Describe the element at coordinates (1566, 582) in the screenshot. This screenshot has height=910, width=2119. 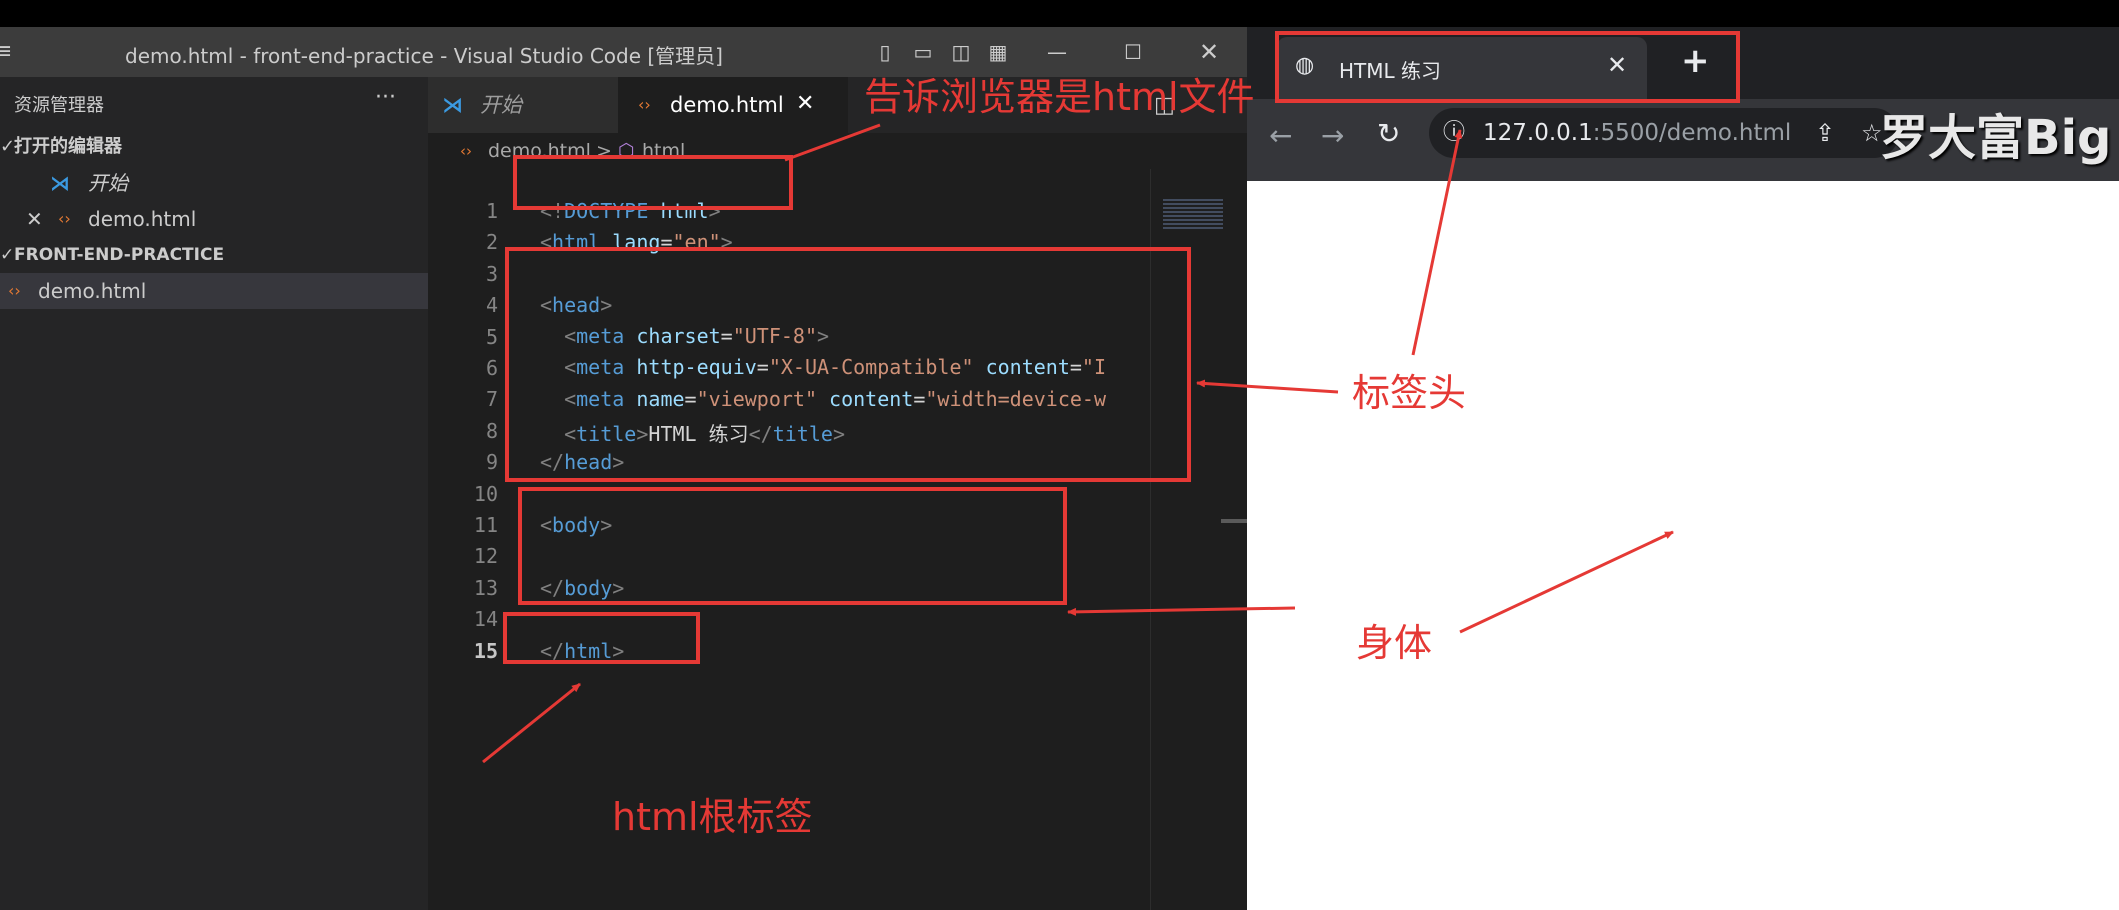
I see `arrow-body-page` at that location.